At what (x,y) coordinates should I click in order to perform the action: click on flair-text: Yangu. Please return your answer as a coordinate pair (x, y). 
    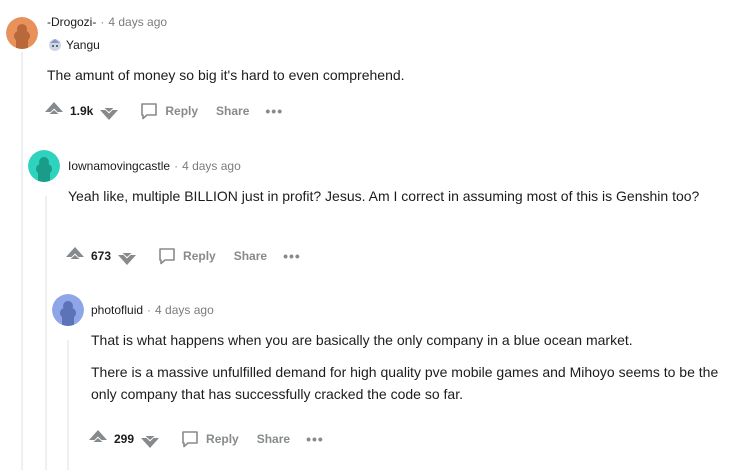
    Looking at the image, I should click on (83, 45).